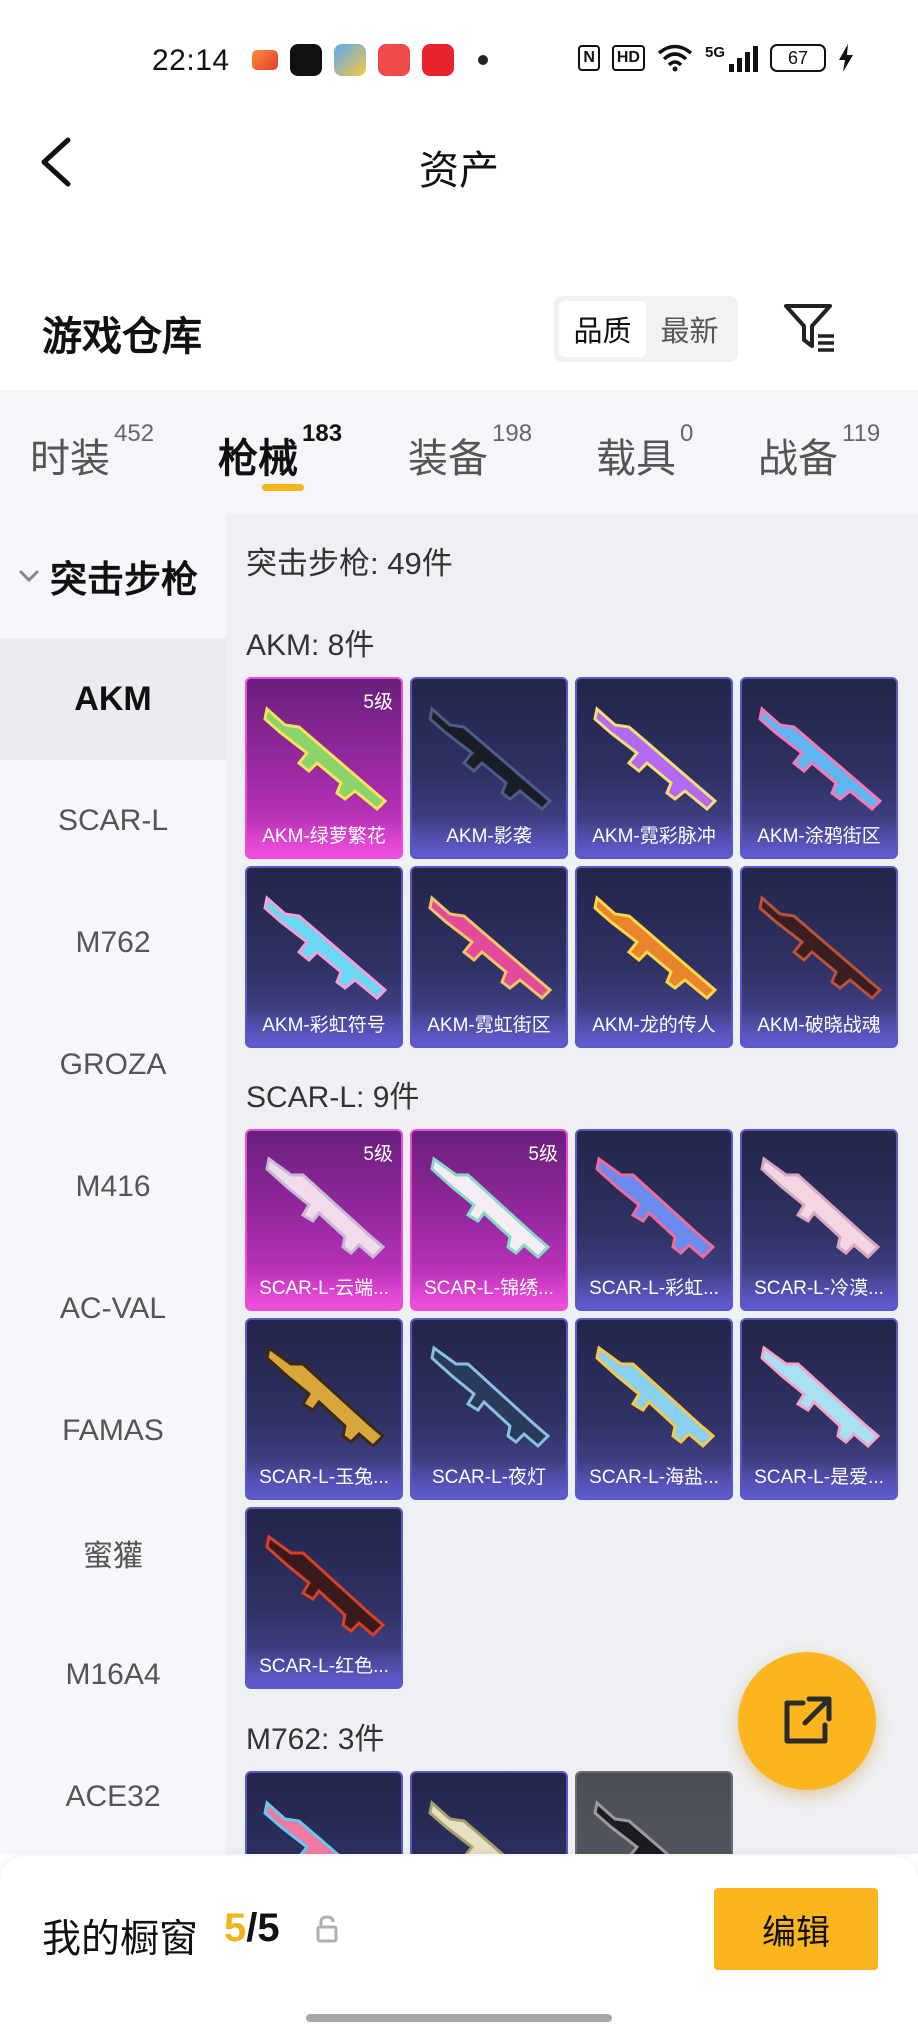  I want to click on skin-name: AKM-破晓战魂, so click(819, 1027).